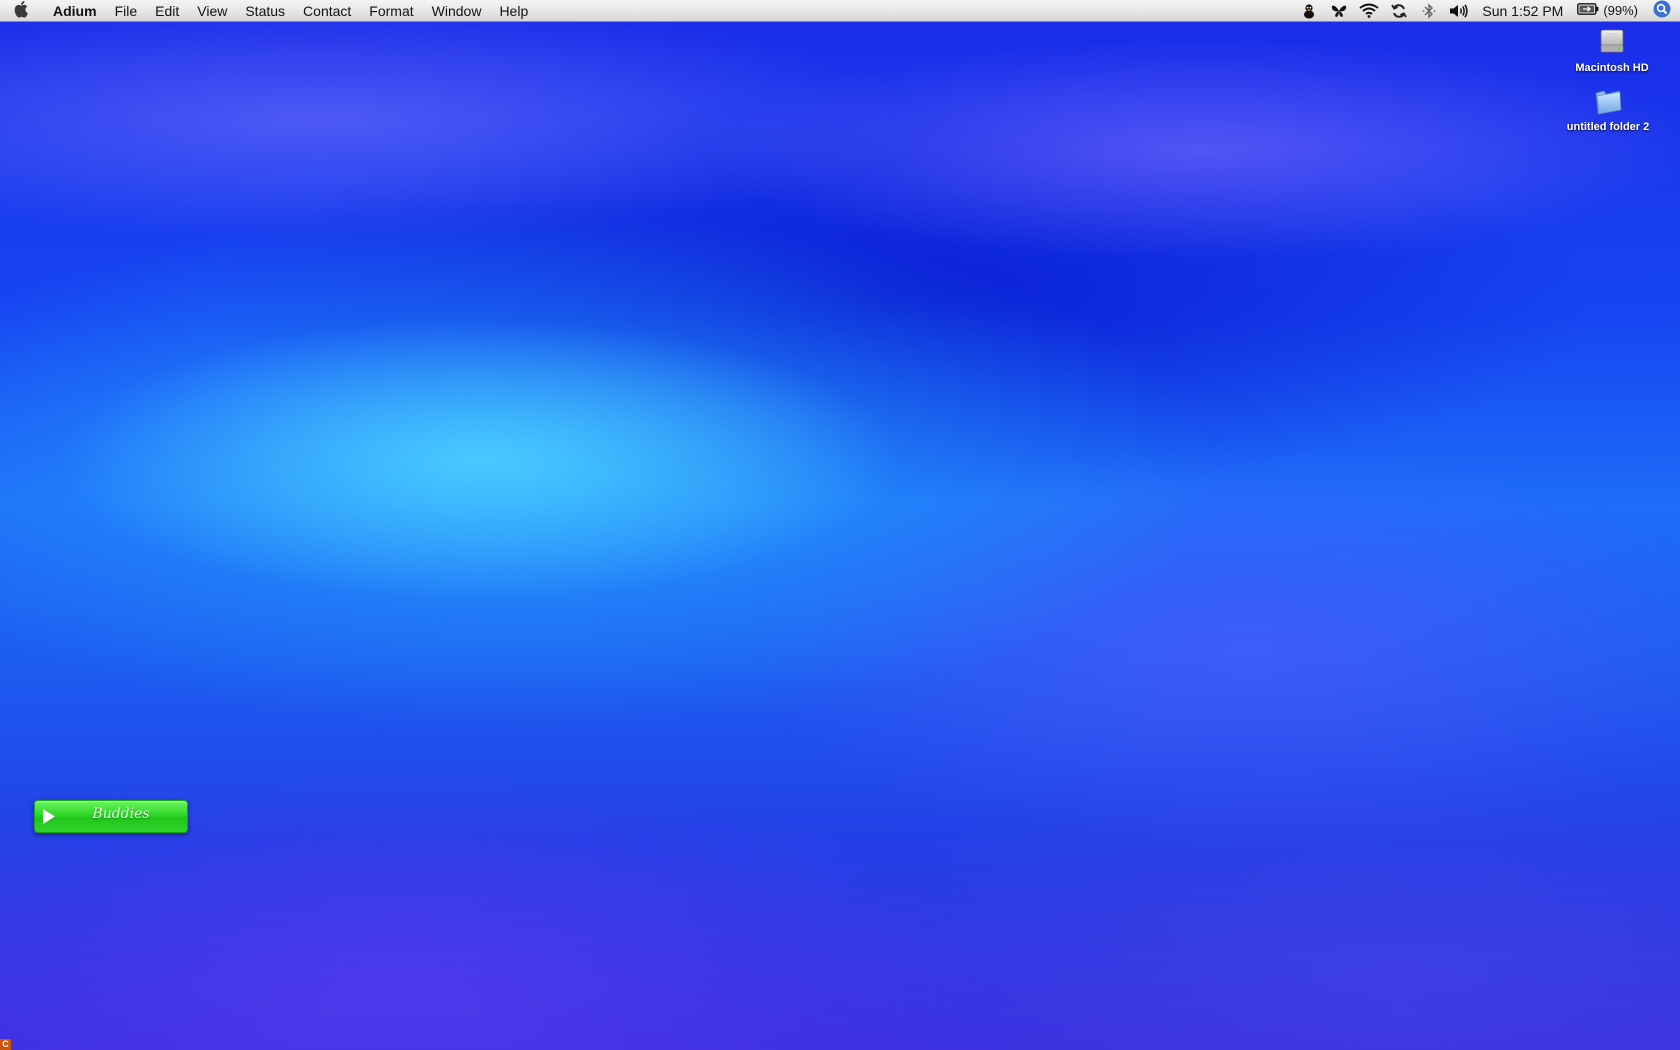  I want to click on desktop-icon-macintosh-hd: Macintosh HD, so click(1612, 50).